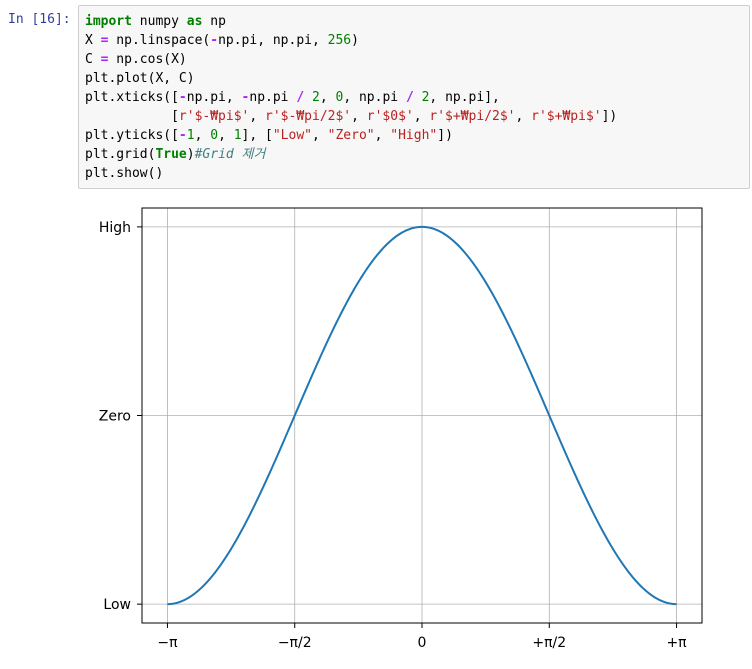 The height and width of the screenshot is (669, 752). Describe the element at coordinates (132, 135) in the screenshot. I see `code-token: plt.yticks([` at that location.